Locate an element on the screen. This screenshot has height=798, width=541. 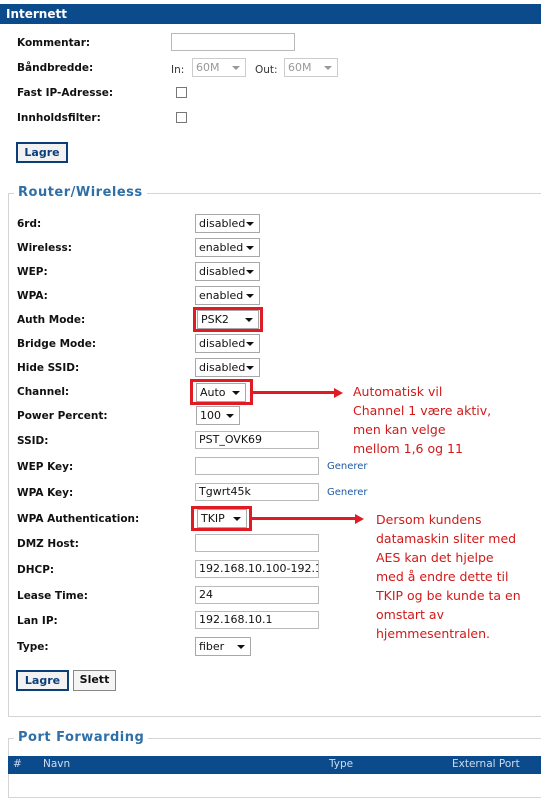
wep-select: disabled is located at coordinates (227, 271).